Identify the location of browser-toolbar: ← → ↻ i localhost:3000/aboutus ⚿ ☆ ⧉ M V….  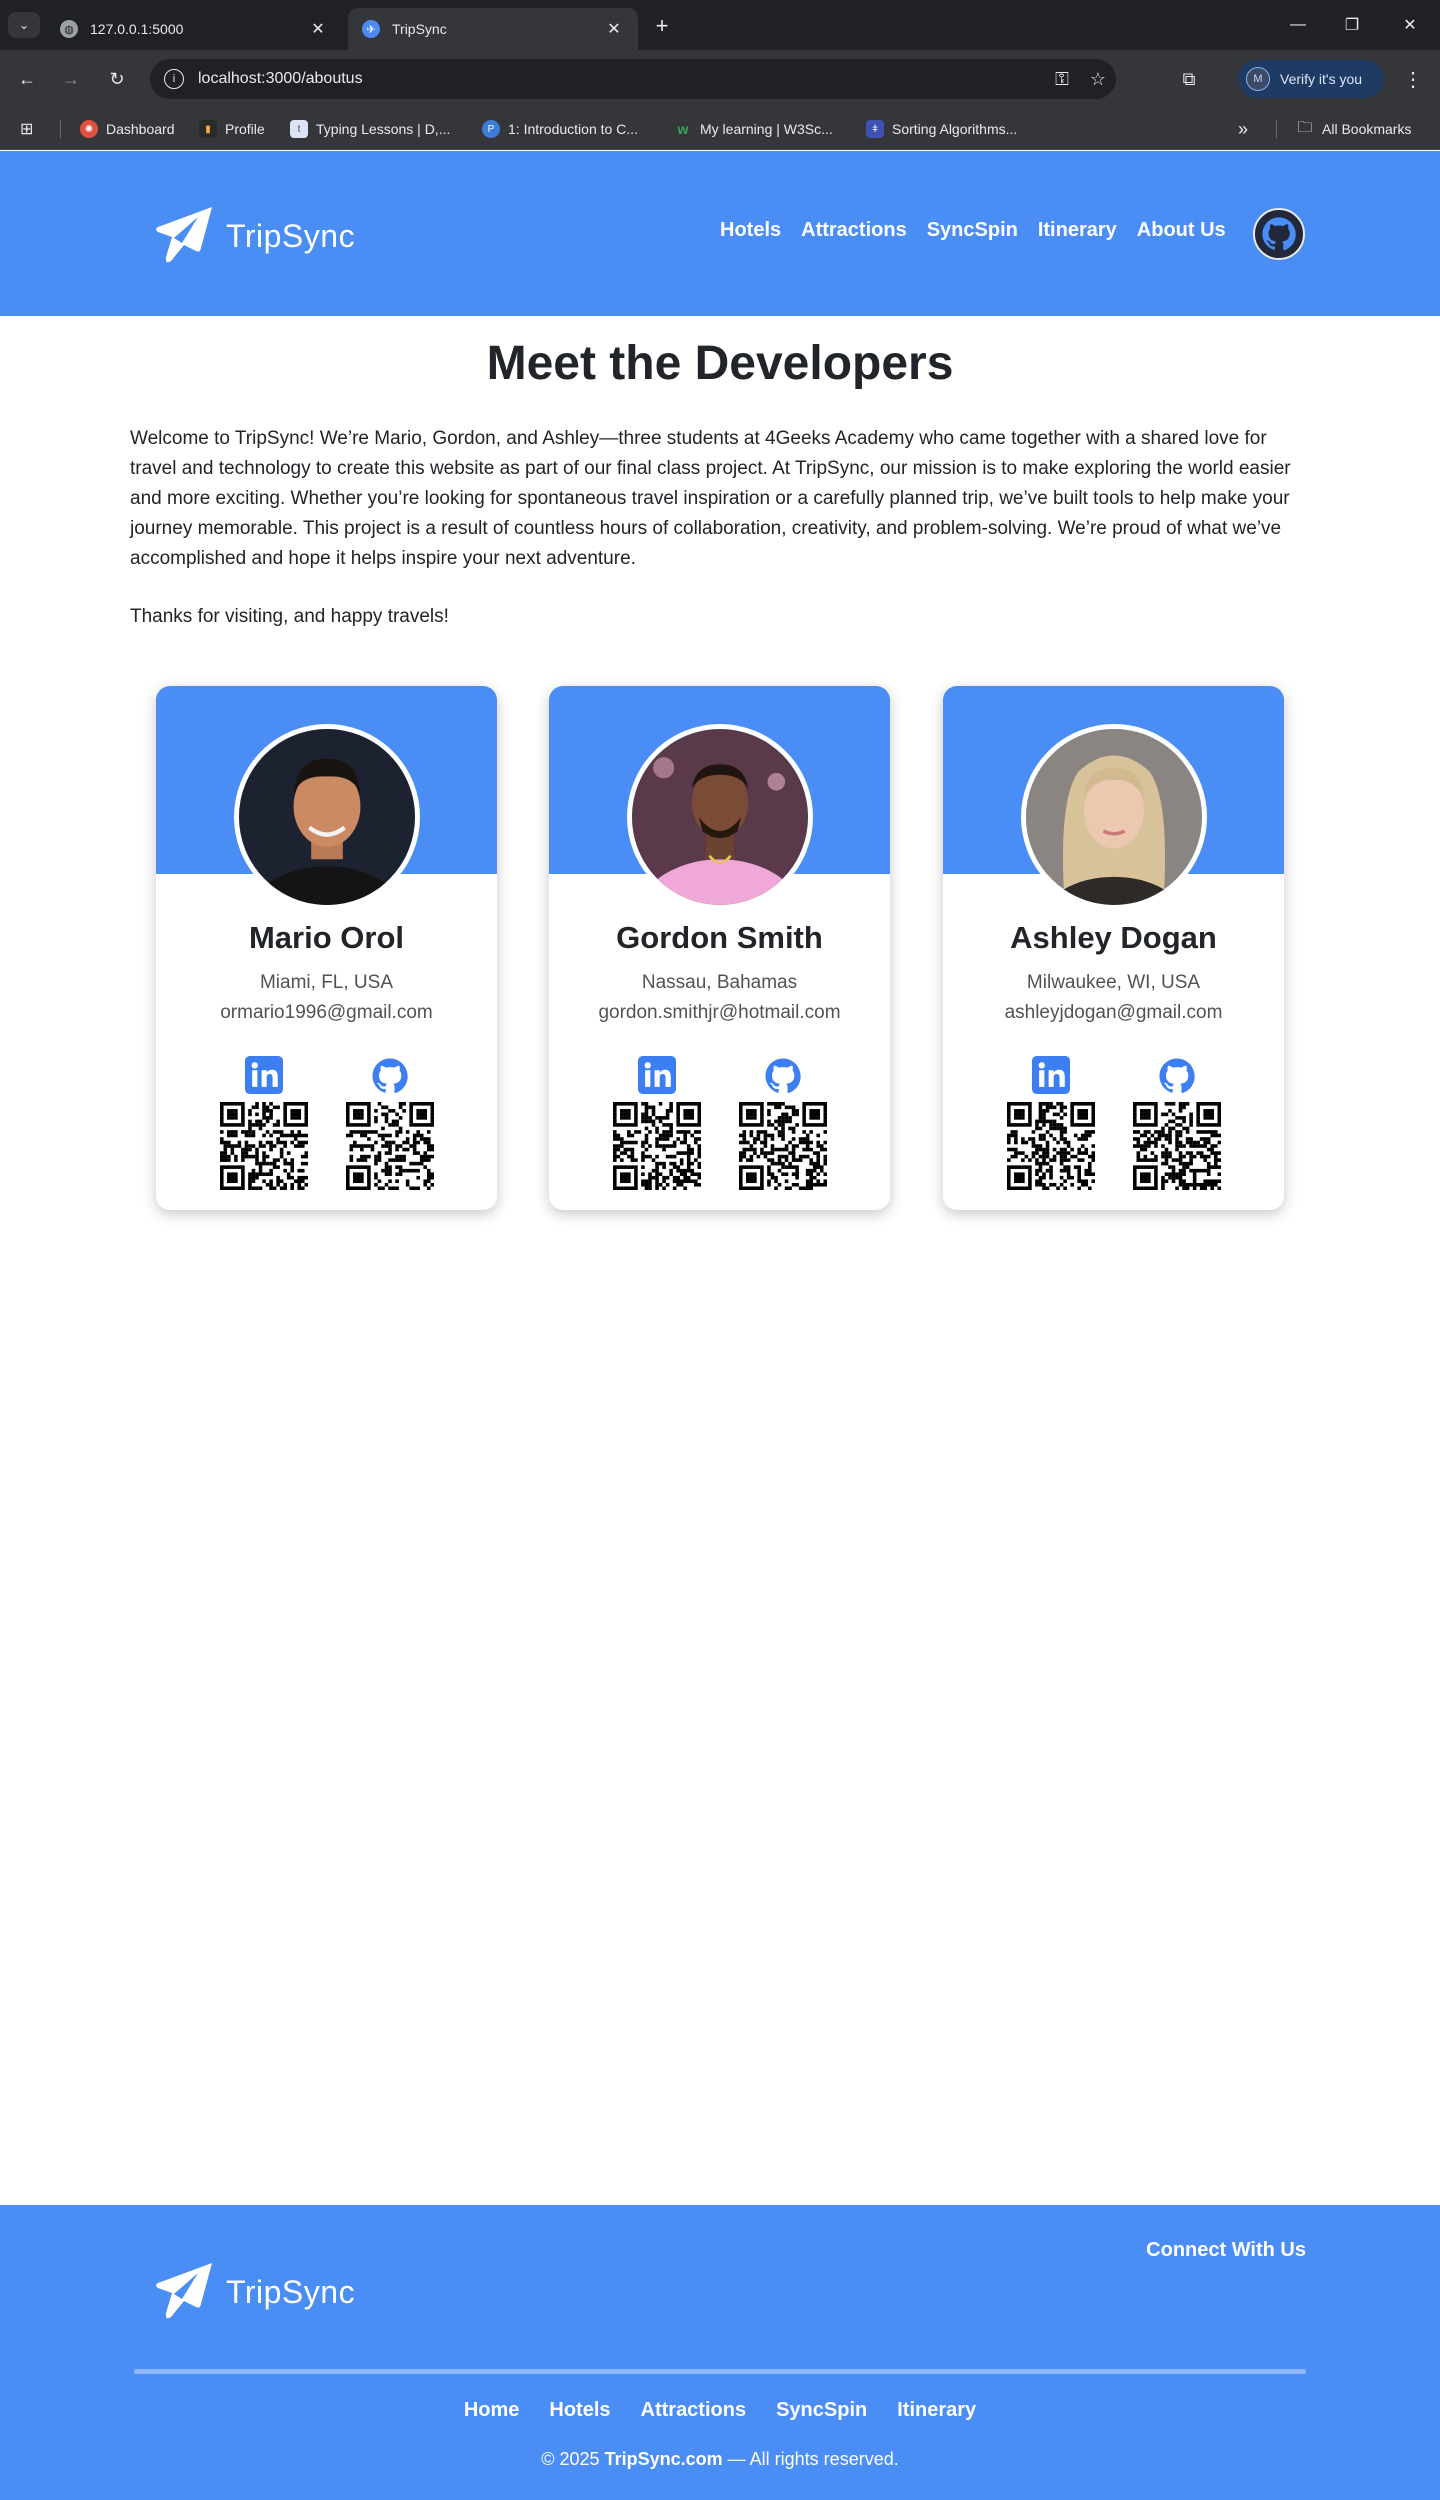
(720, 79).